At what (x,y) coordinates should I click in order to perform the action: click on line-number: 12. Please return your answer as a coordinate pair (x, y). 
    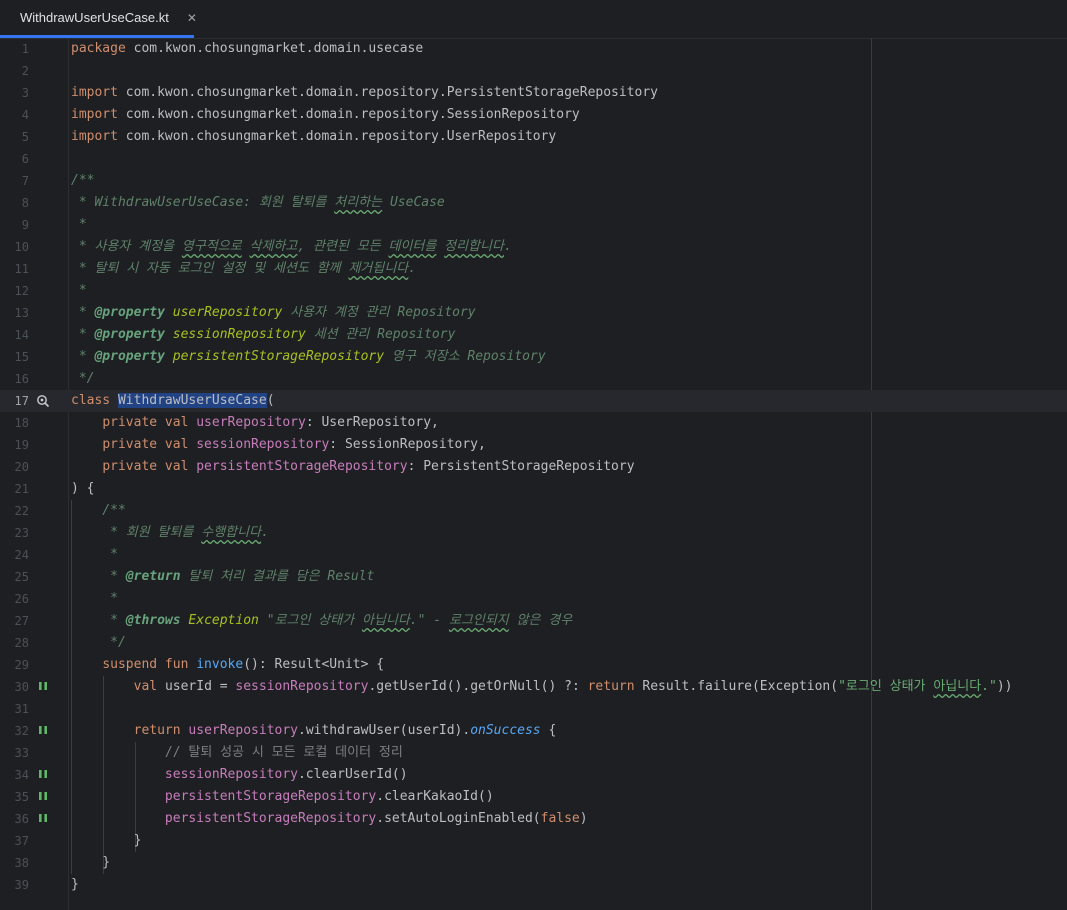
    Looking at the image, I should click on (14, 291).